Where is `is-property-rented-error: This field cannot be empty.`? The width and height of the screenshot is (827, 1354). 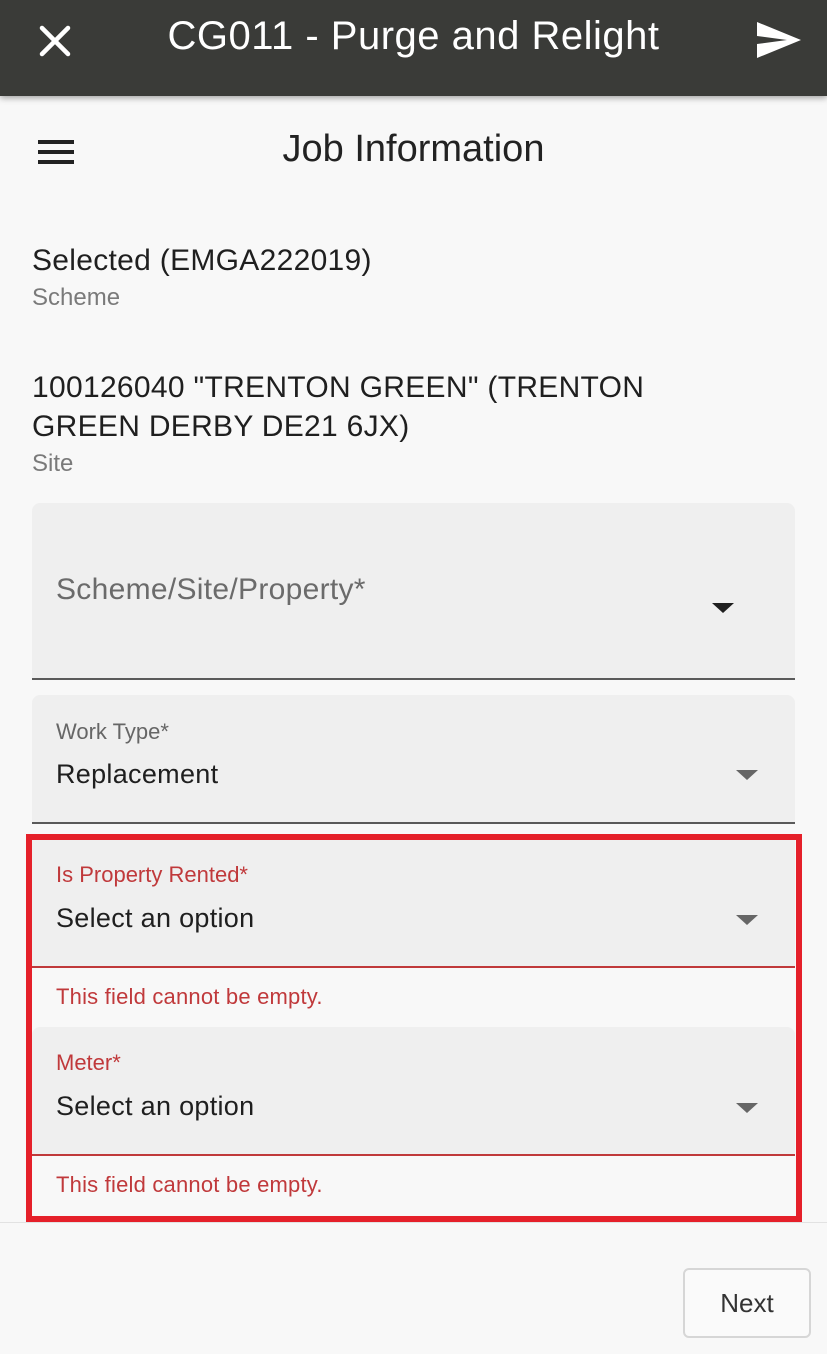 is-property-rented-error: This field cannot be empty. is located at coordinates (189, 996).